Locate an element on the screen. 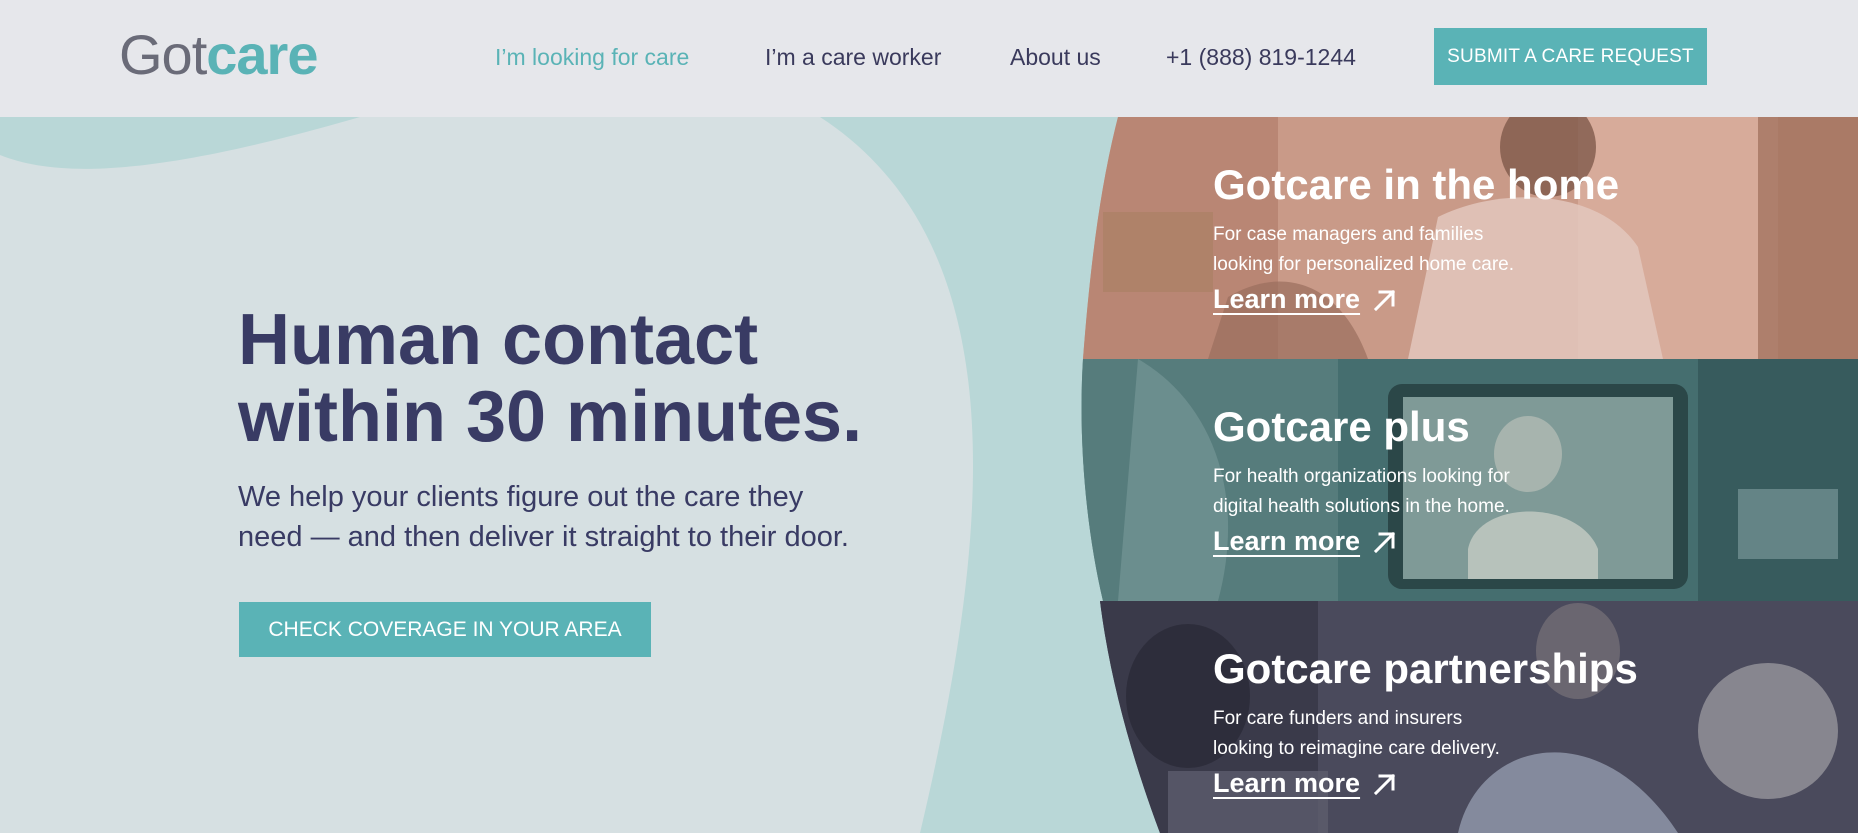 The height and width of the screenshot is (833, 1858). check-coverage-button: CHECK COVERAGE IN YOUR AREA is located at coordinates (445, 629).